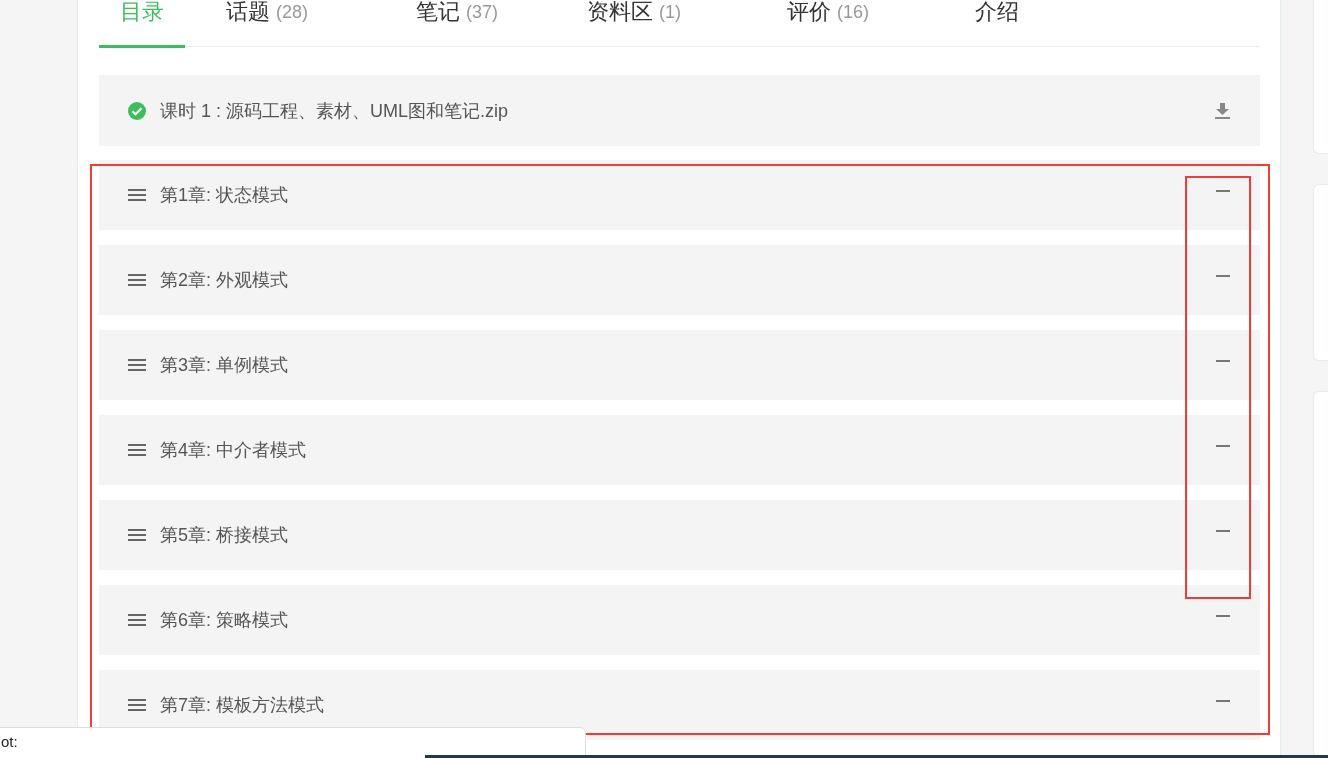  What do you see at coordinates (224, 365) in the screenshot?
I see `chapter-title: 第3章: 单例模式` at bounding box center [224, 365].